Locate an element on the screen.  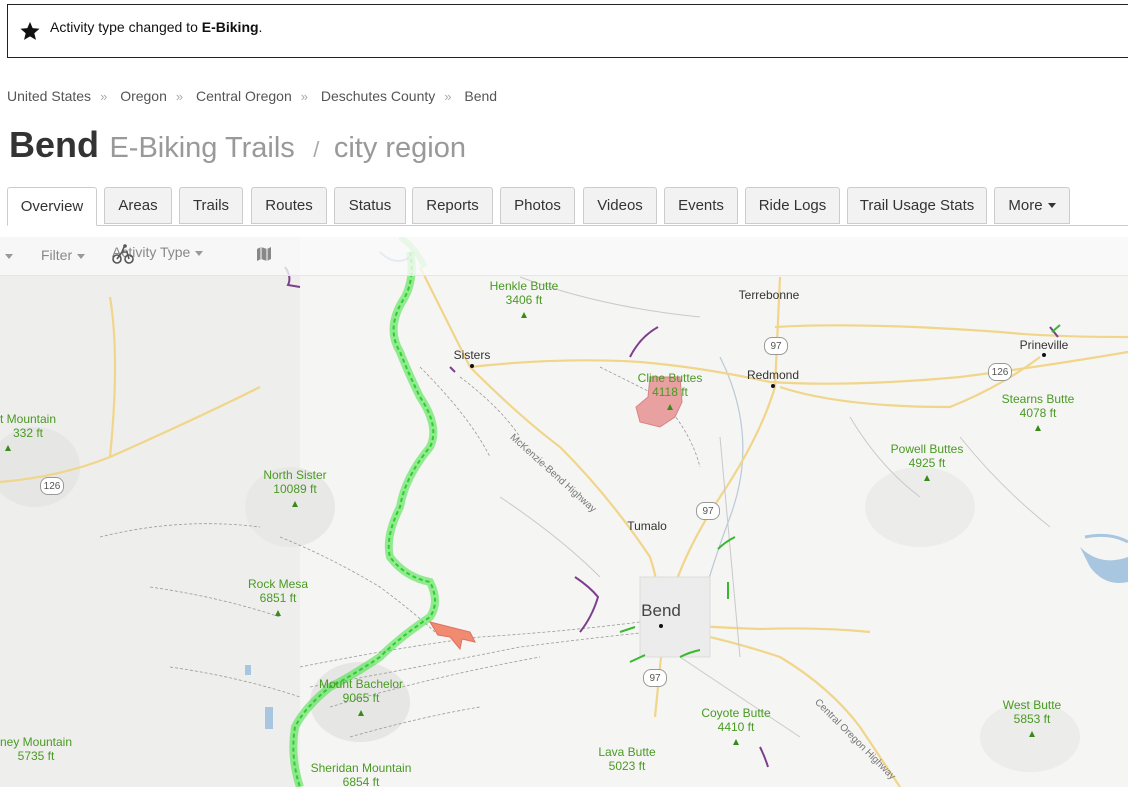
tab-videos: Videos is located at coordinates (620, 205).